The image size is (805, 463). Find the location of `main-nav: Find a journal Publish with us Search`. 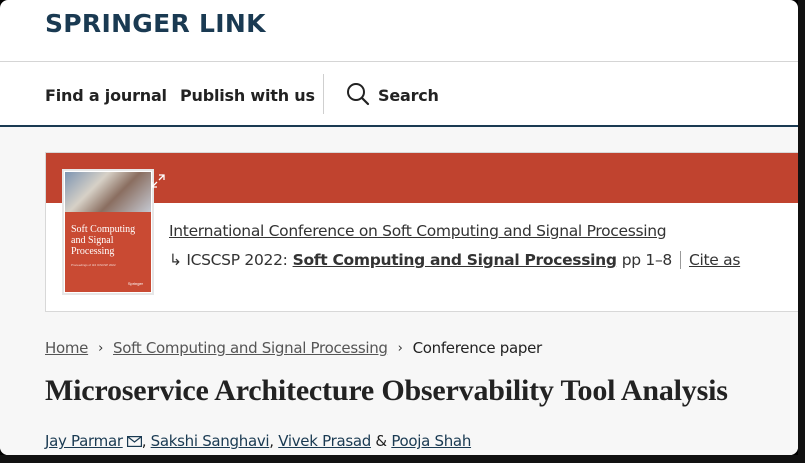

main-nav: Find a journal Publish with us Search is located at coordinates (399, 94).